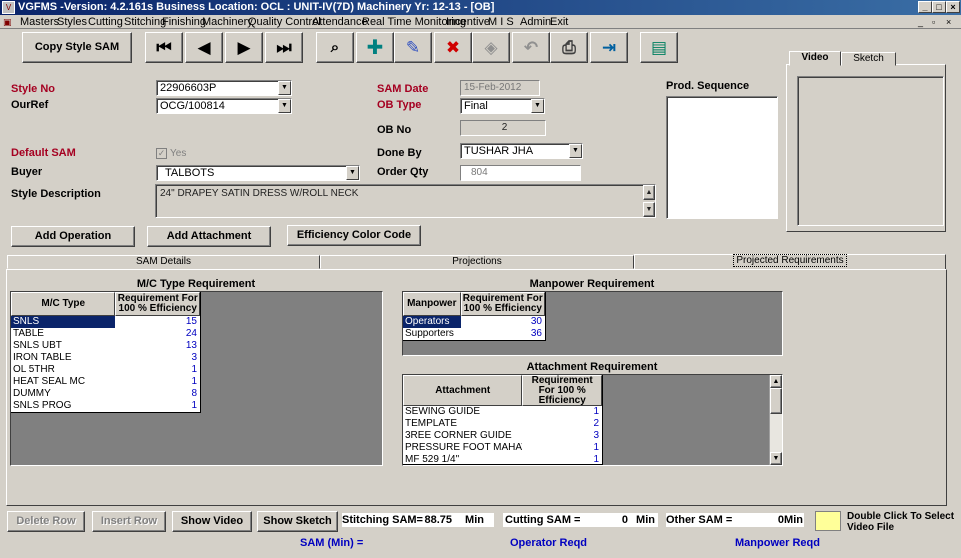  I want to click on next-record-button: ▶, so click(244, 47).